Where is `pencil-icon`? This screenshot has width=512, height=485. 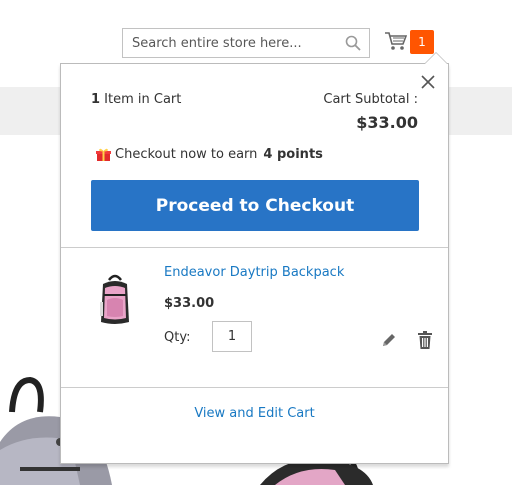 pencil-icon is located at coordinates (389, 340).